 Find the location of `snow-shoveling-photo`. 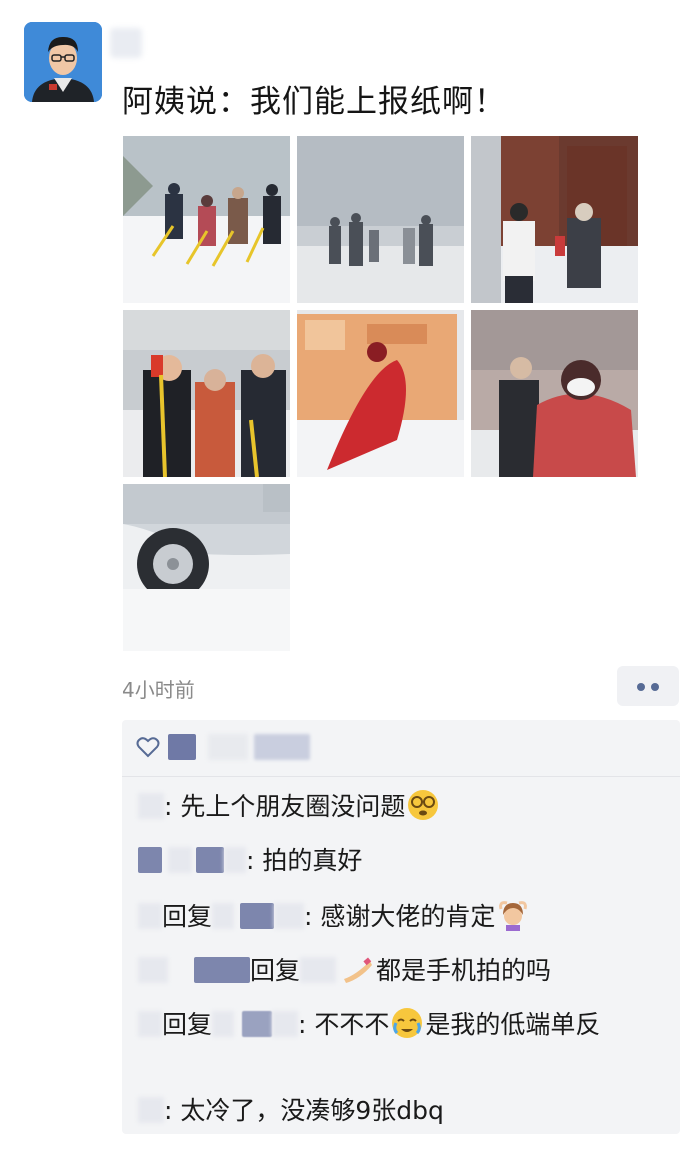

snow-shoveling-photo is located at coordinates (206, 219).